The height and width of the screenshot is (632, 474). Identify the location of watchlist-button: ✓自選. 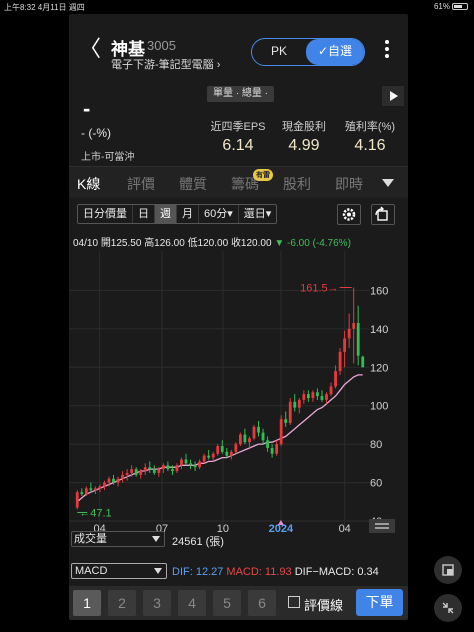
(335, 52).